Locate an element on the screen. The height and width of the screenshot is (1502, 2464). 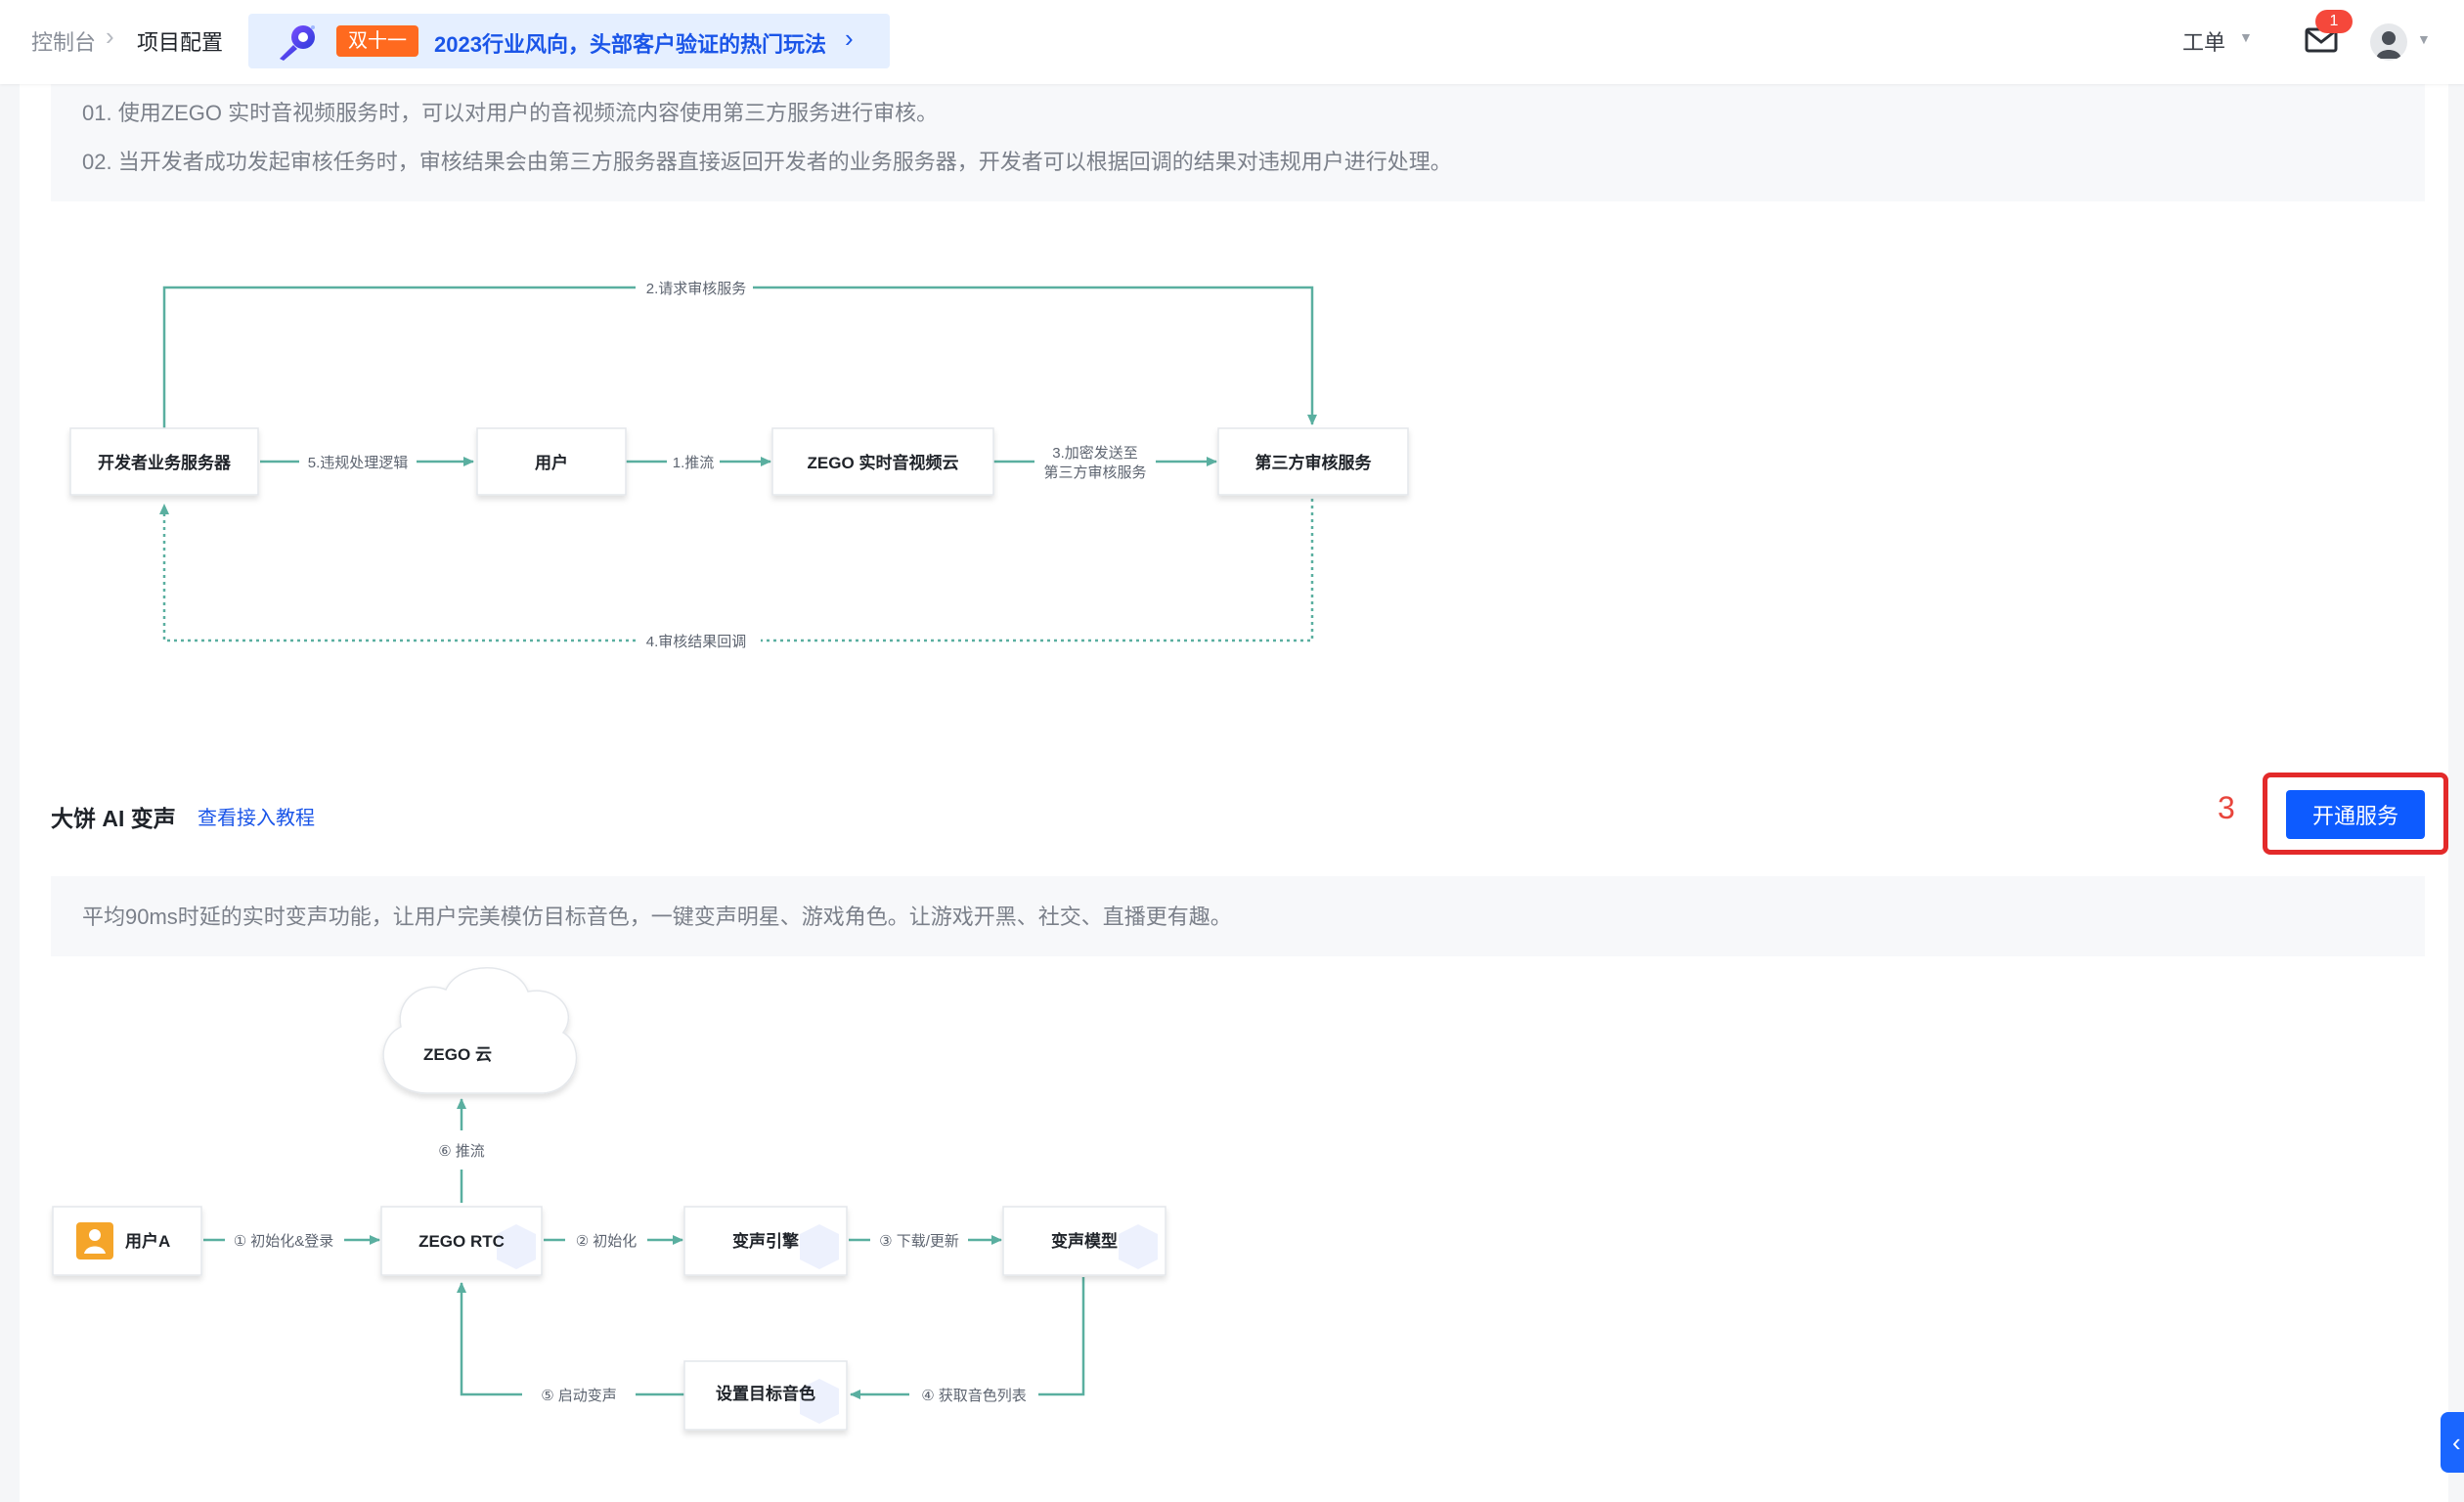
edge-label-start: ⑤ 启动变声 is located at coordinates (579, 1395).